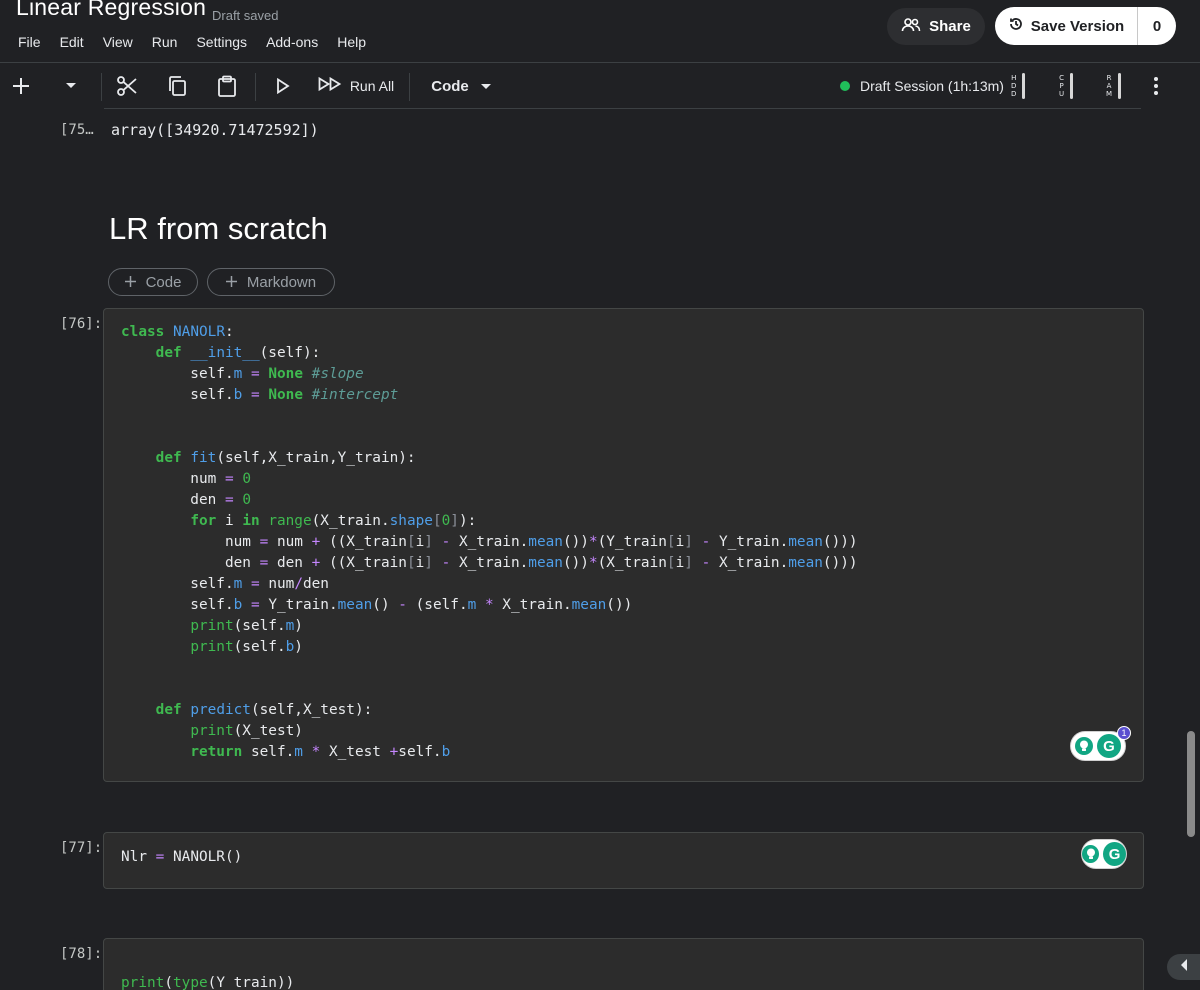  What do you see at coordinates (218, 229) in the screenshot?
I see `markdown-heading: LR from scratch` at bounding box center [218, 229].